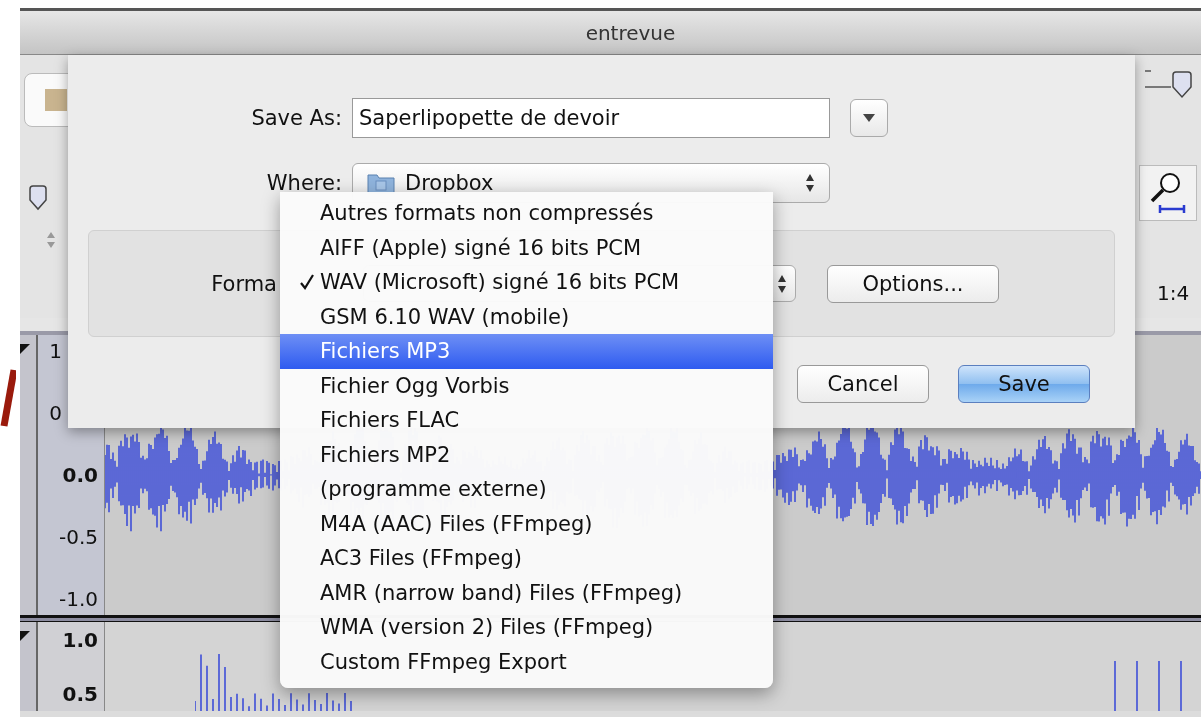  What do you see at coordinates (526, 558) in the screenshot?
I see `menu-item: AC3 Files (FFmpeg)` at bounding box center [526, 558].